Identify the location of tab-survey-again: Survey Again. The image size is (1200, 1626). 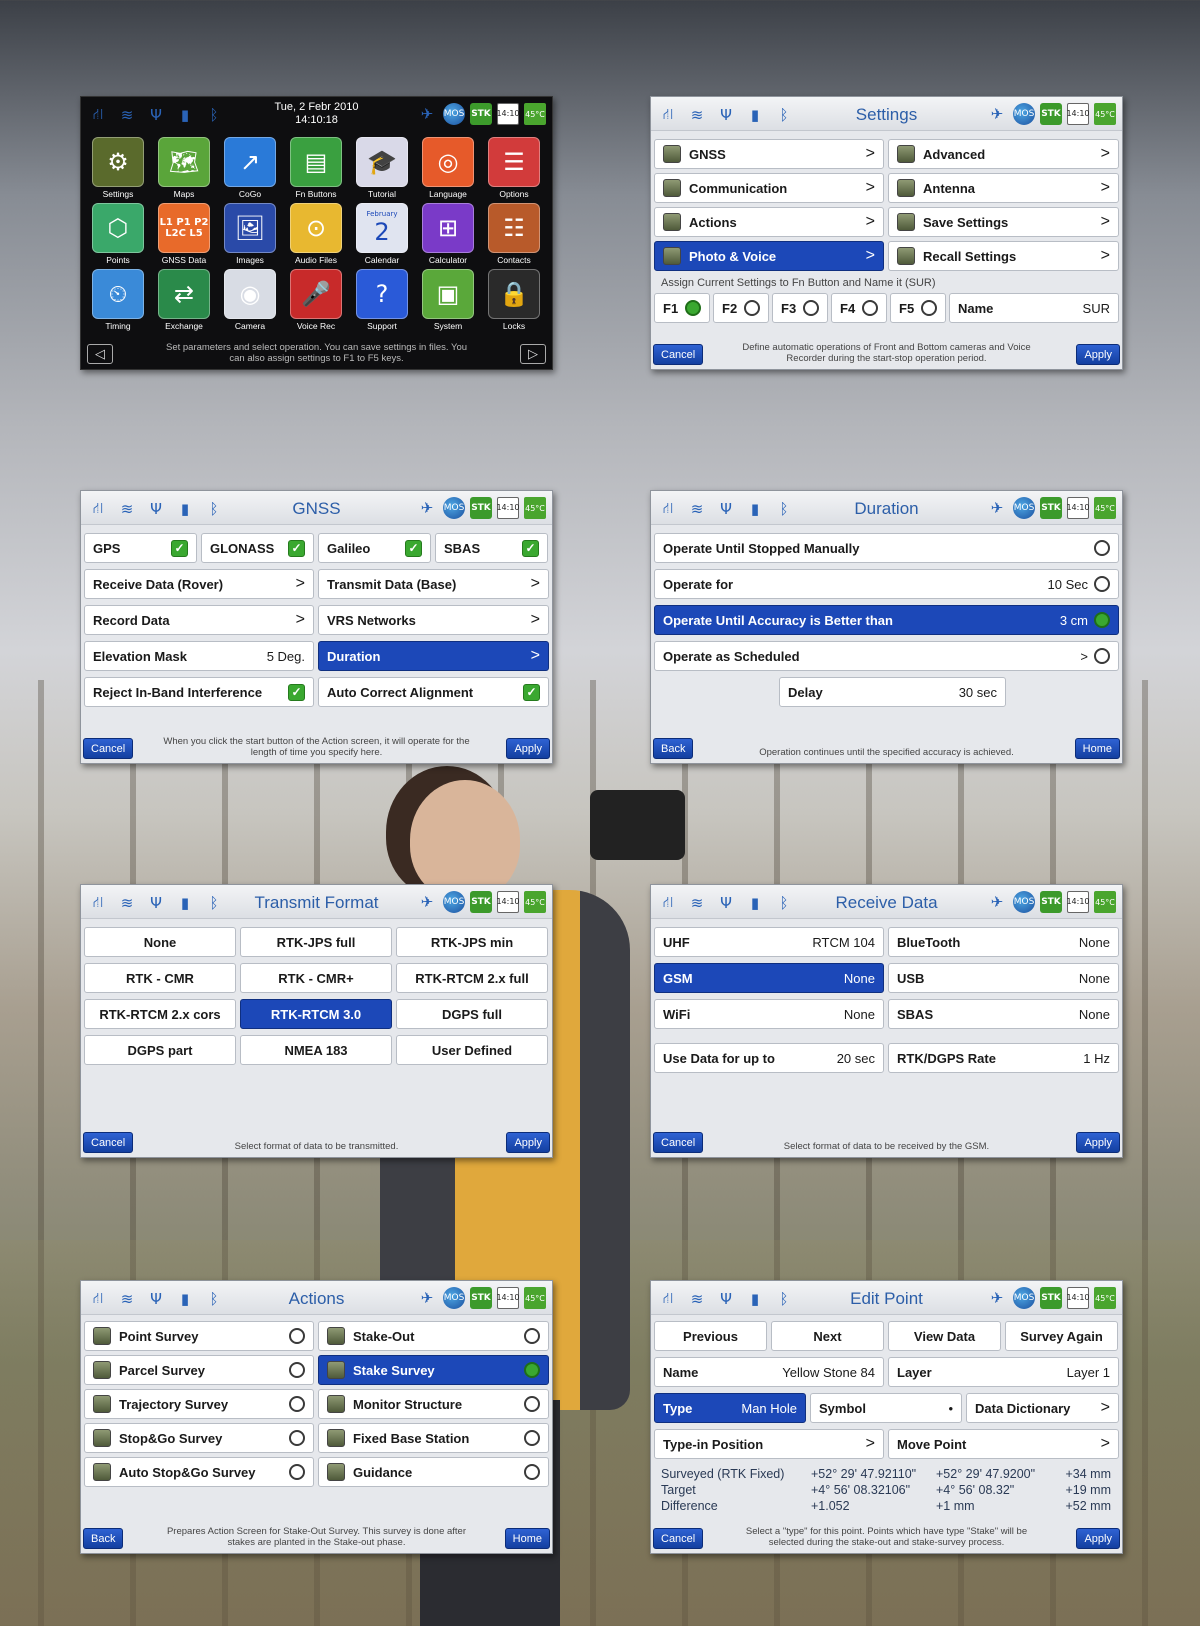
(1061, 1336).